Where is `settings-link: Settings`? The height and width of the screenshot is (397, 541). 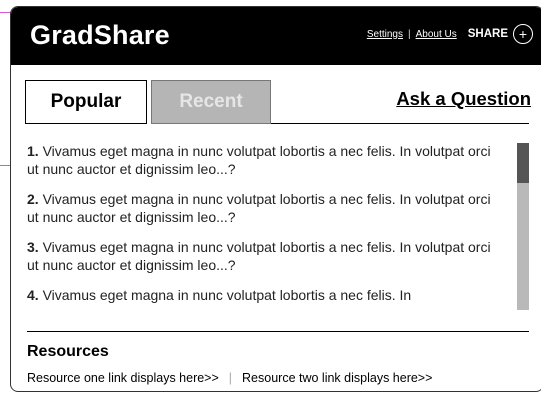
settings-link: Settings is located at coordinates (385, 34).